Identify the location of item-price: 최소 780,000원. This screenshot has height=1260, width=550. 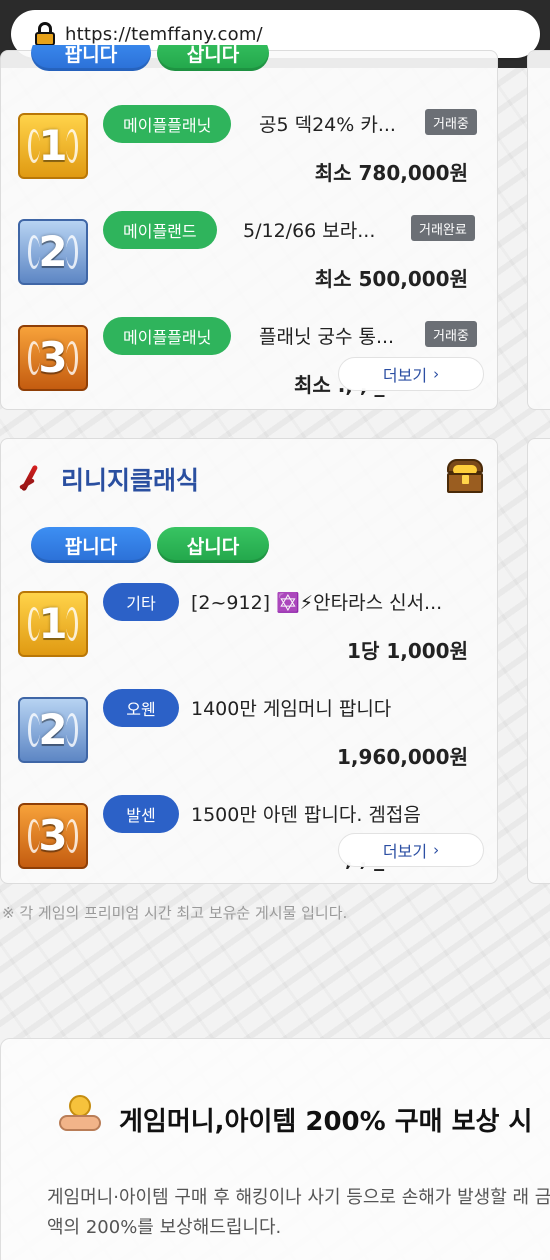
(391, 173).